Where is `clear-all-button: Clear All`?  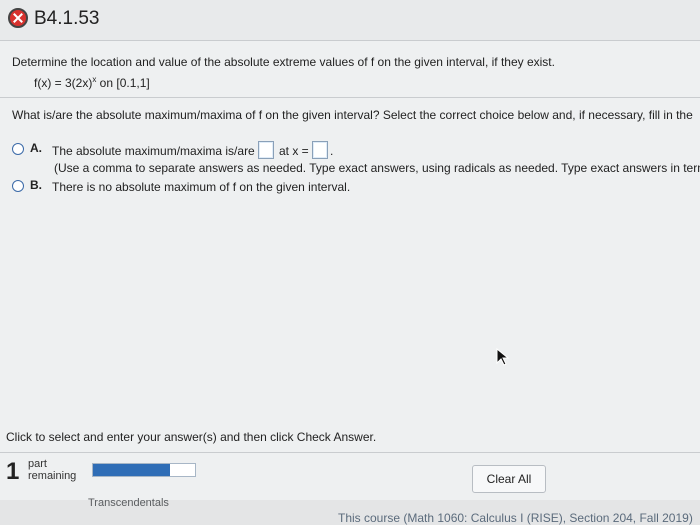 clear-all-button: Clear All is located at coordinates (509, 479).